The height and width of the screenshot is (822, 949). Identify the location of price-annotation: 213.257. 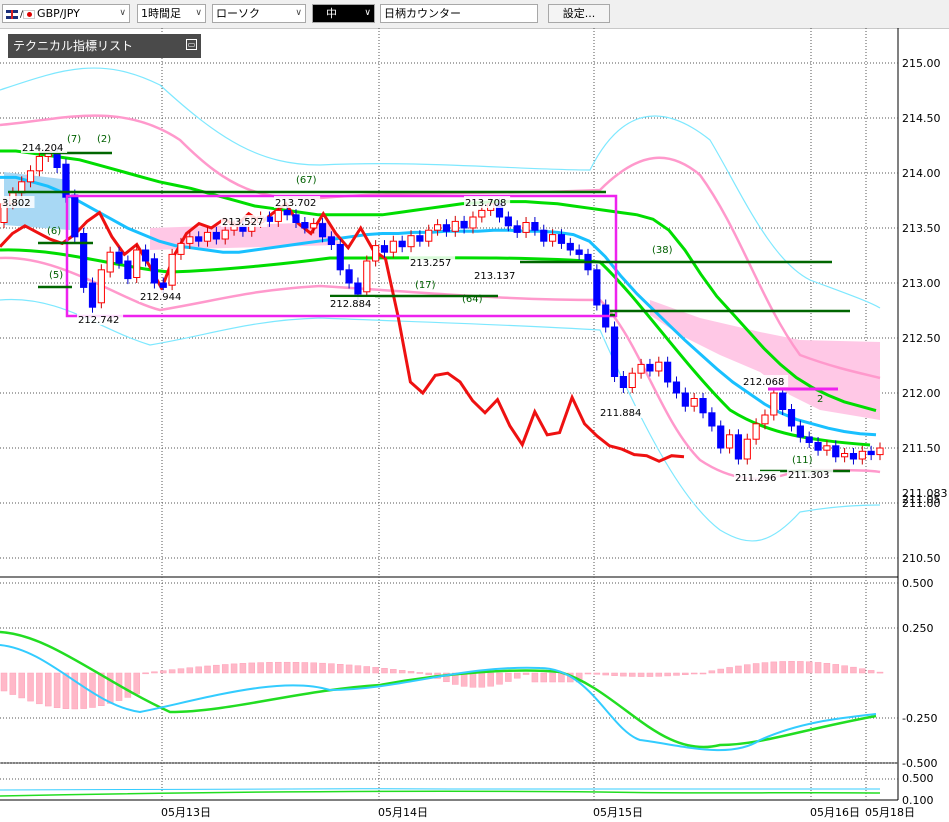
(430, 263).